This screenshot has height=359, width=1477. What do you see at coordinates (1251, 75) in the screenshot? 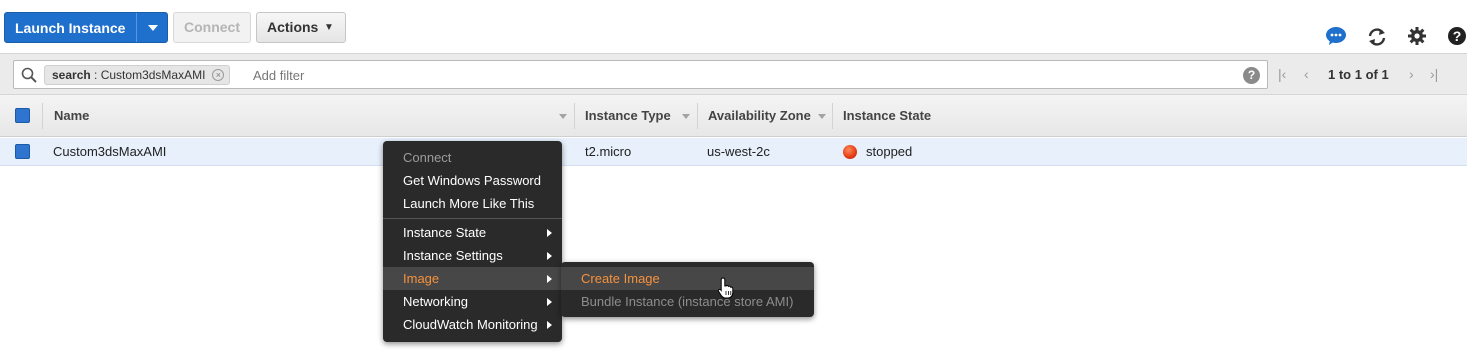
I see `filter-help-icon: ?` at bounding box center [1251, 75].